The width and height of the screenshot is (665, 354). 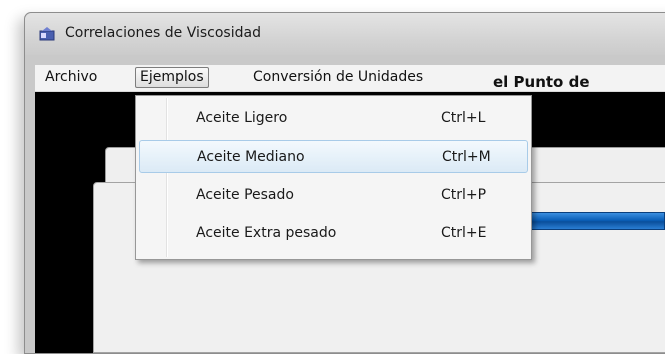 What do you see at coordinates (172, 77) in the screenshot?
I see `menu-ejemplos: Ejemplos` at bounding box center [172, 77].